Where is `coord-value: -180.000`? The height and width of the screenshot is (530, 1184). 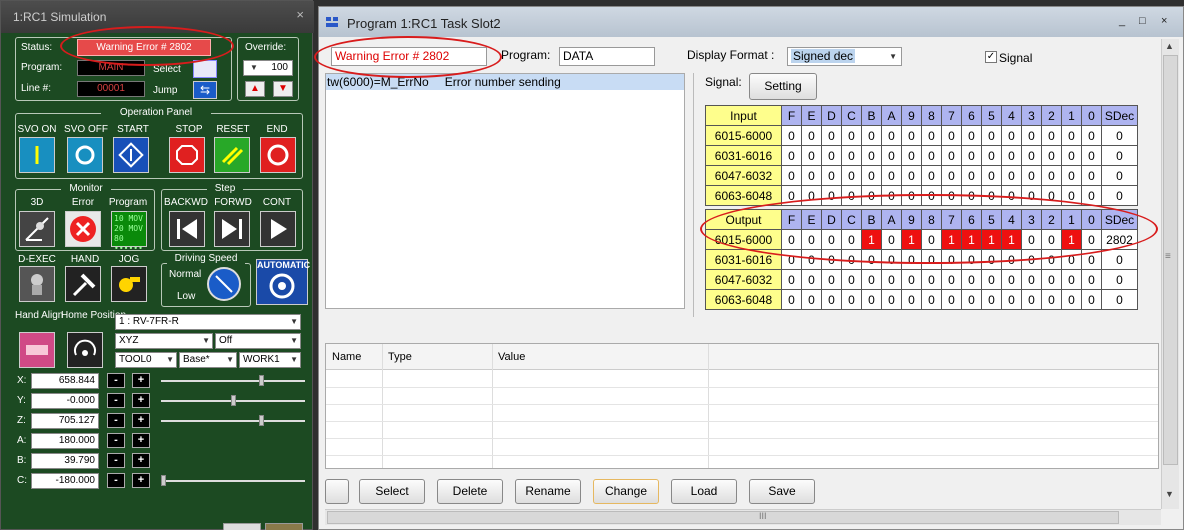
coord-value: -180.000 is located at coordinates (65, 481).